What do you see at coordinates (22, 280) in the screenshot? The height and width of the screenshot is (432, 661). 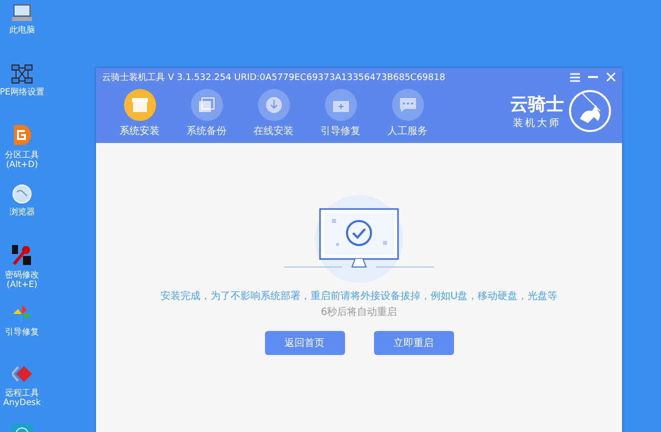 I see `desktop-icon-label: 密码修改 (Alt+E)` at bounding box center [22, 280].